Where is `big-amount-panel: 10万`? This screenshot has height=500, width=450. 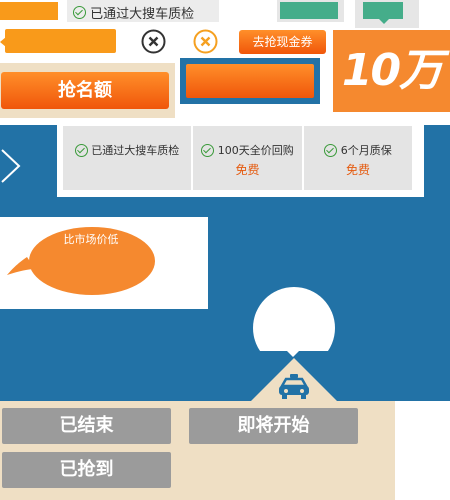 big-amount-panel: 10万 is located at coordinates (391, 71).